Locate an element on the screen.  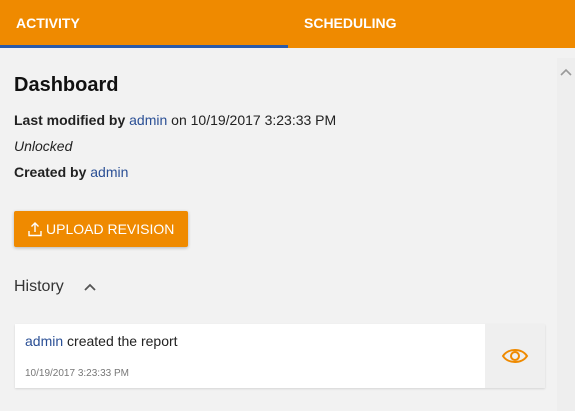
created-by-label: Created by is located at coordinates (50, 172).